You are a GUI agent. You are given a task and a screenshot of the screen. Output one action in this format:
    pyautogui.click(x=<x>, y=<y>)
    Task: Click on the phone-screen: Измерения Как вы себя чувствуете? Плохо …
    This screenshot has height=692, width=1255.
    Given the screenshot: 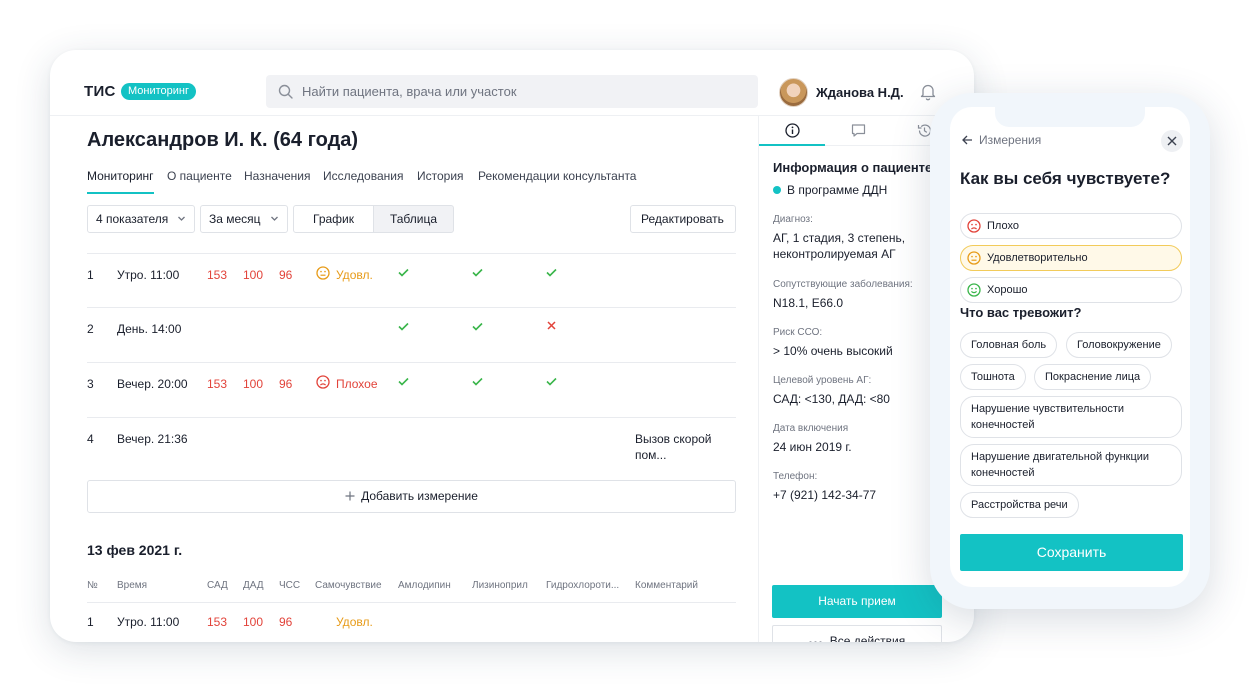 What is the action you would take?
    pyautogui.click(x=1070, y=347)
    